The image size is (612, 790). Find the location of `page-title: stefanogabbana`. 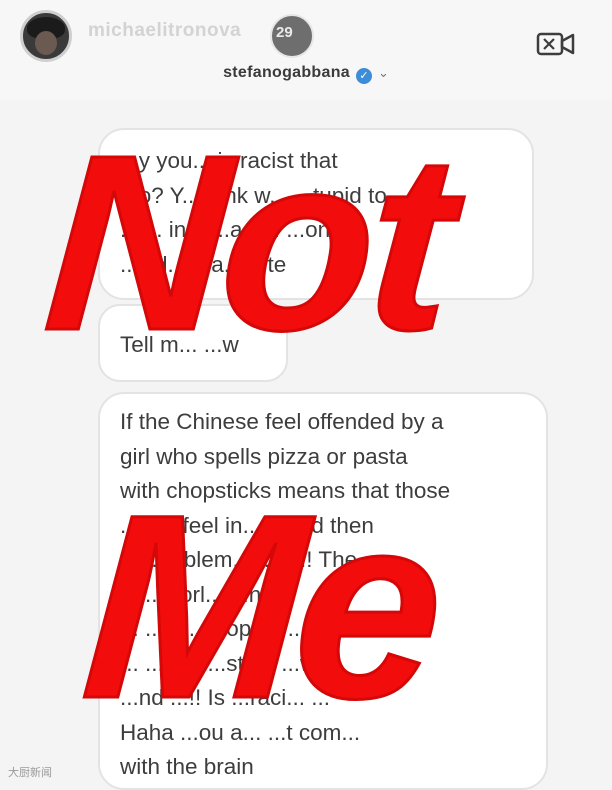

page-title: stefanogabbana is located at coordinates (286, 72).